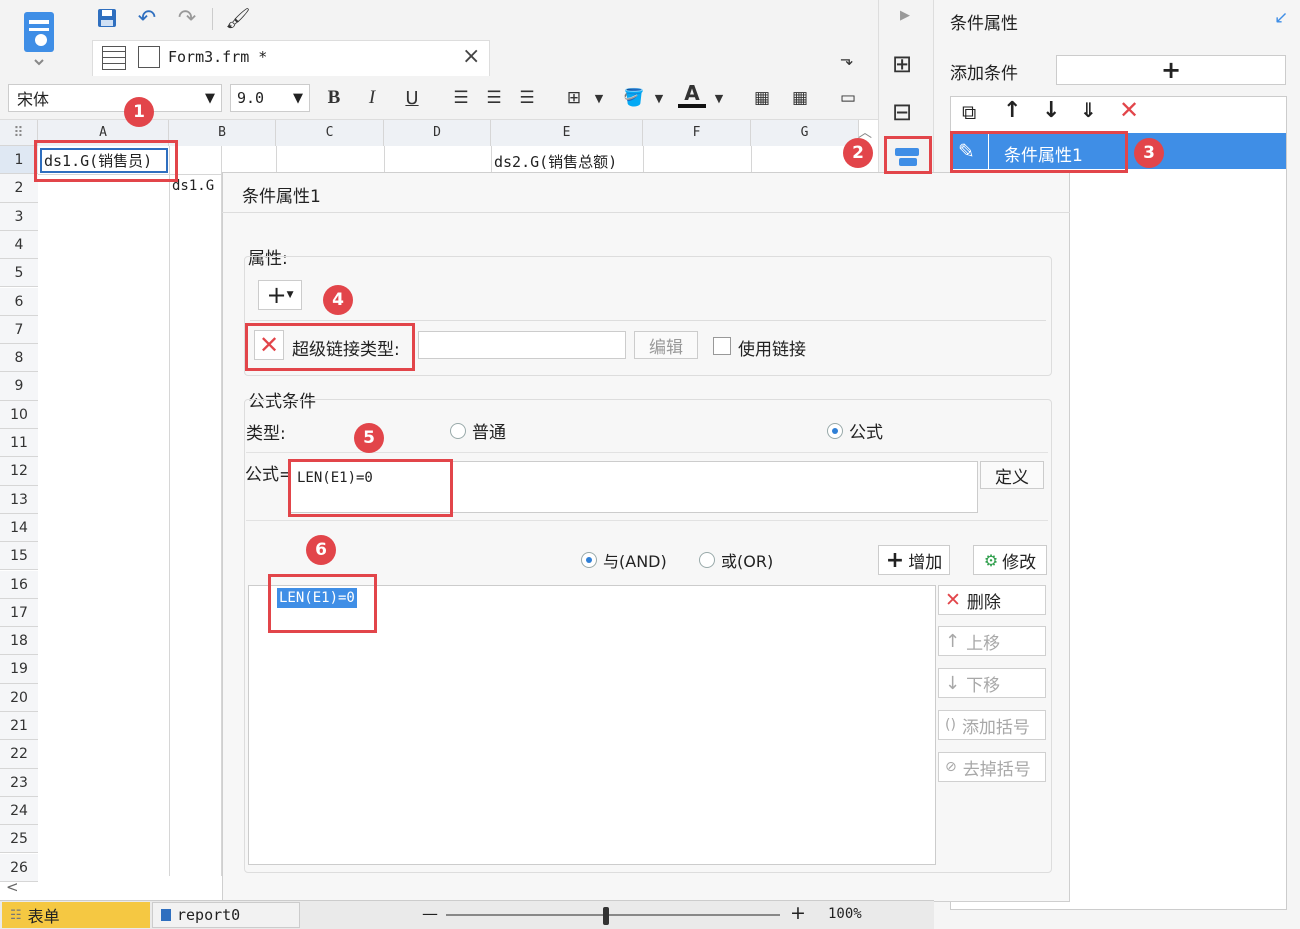 The height and width of the screenshot is (929, 1300). Describe the element at coordinates (147, 18) in the screenshot. I see `undo-icon: ↶` at that location.